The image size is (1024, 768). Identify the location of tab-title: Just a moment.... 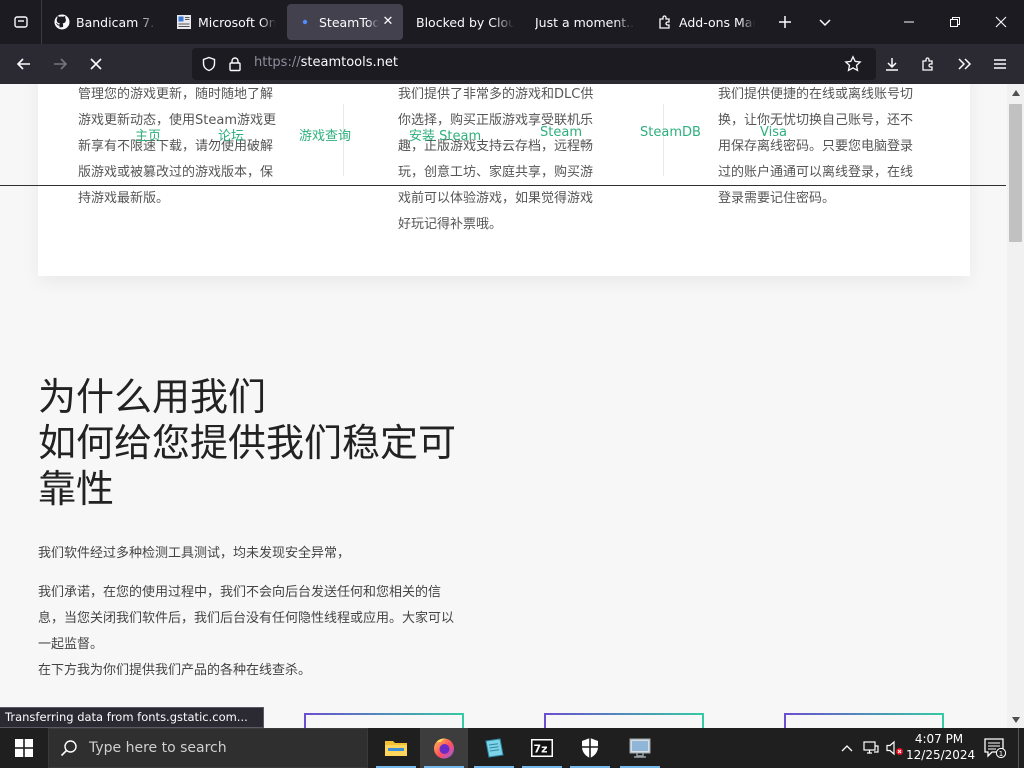
(585, 22).